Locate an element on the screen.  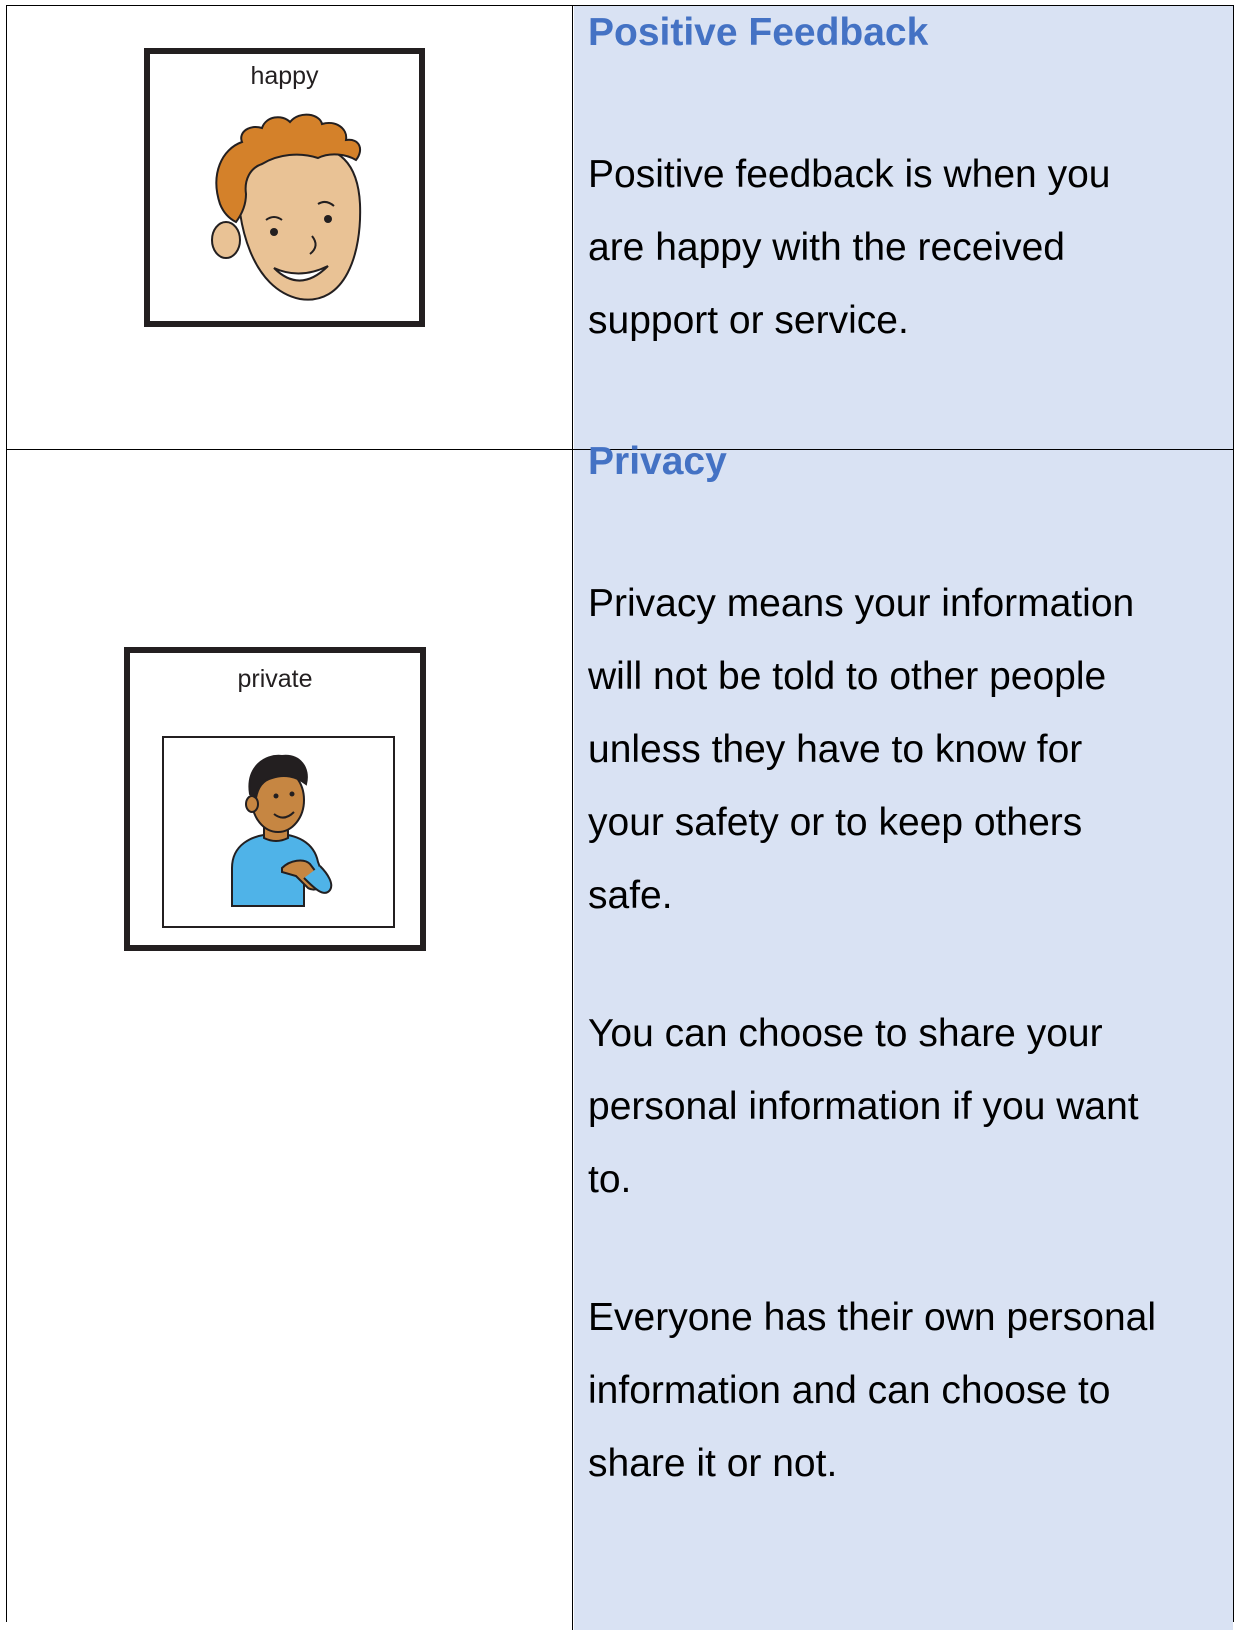
definition-line: personal information if you want is located at coordinates (863, 1106).